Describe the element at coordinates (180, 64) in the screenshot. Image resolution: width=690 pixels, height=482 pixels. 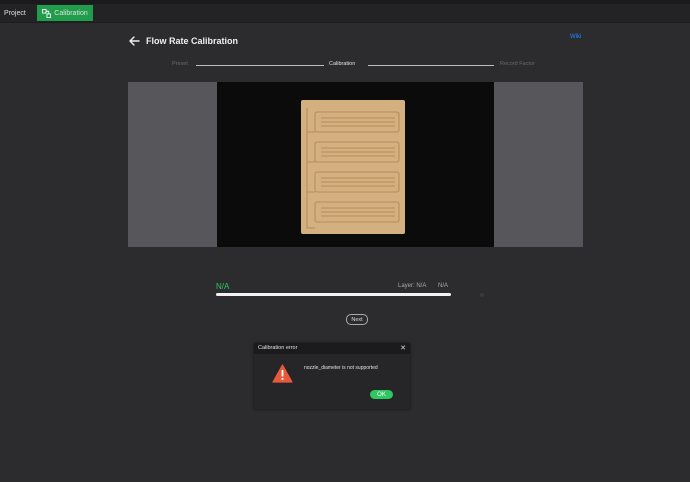
I see `step-preset: Preset` at that location.